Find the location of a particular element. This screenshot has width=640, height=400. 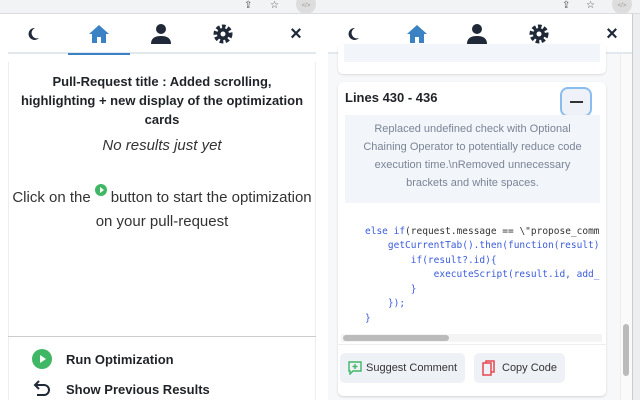

hint-before: Click on the is located at coordinates (51, 197).